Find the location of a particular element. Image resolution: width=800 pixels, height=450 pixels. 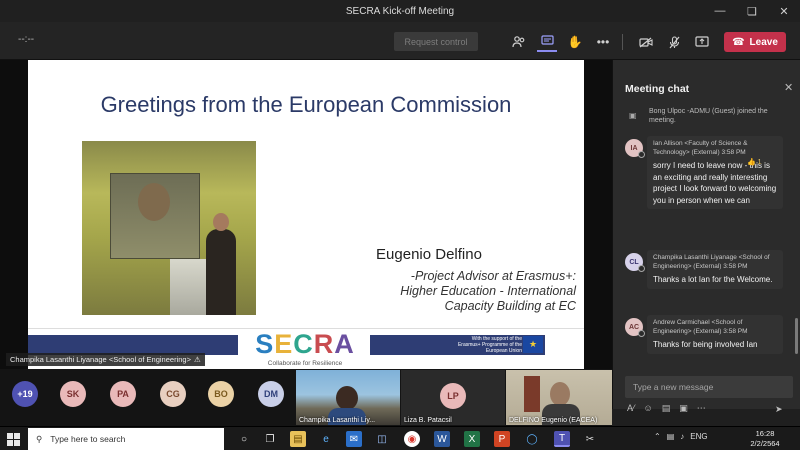

speaker-role-line-3: Capacity Building at EC is located at coordinates (510, 306).